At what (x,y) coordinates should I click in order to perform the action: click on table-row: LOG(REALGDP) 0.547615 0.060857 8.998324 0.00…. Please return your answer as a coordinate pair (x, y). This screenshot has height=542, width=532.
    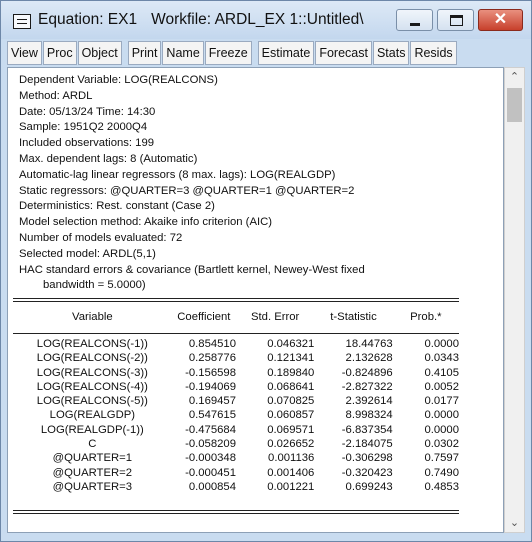
    Looking at the image, I should click on (236, 415).